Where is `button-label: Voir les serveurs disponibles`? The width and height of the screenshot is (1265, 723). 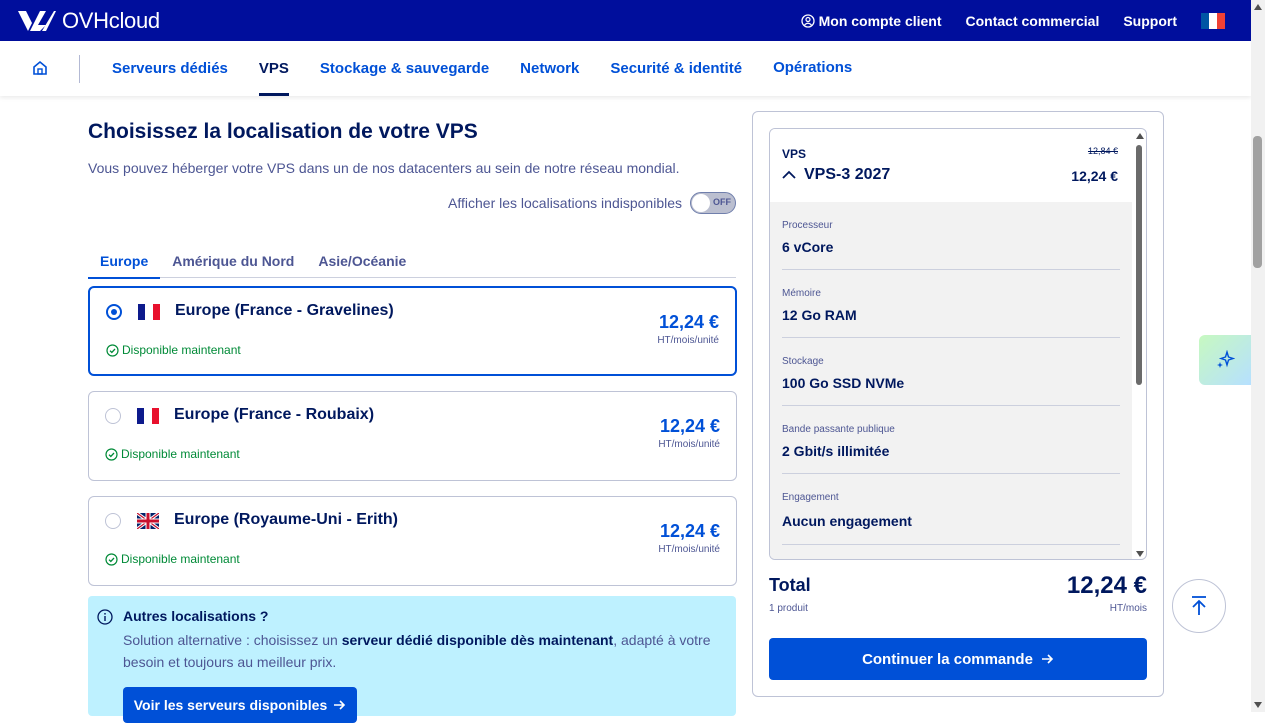 button-label: Voir les serveurs disponibles is located at coordinates (230, 705).